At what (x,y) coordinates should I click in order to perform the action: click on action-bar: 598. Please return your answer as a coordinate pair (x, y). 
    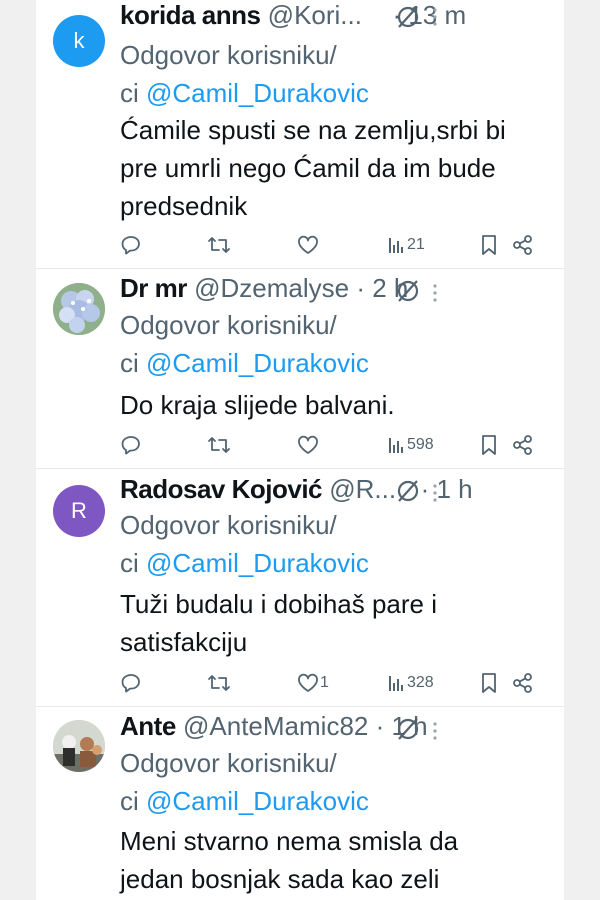
    Looking at the image, I should click on (330, 445).